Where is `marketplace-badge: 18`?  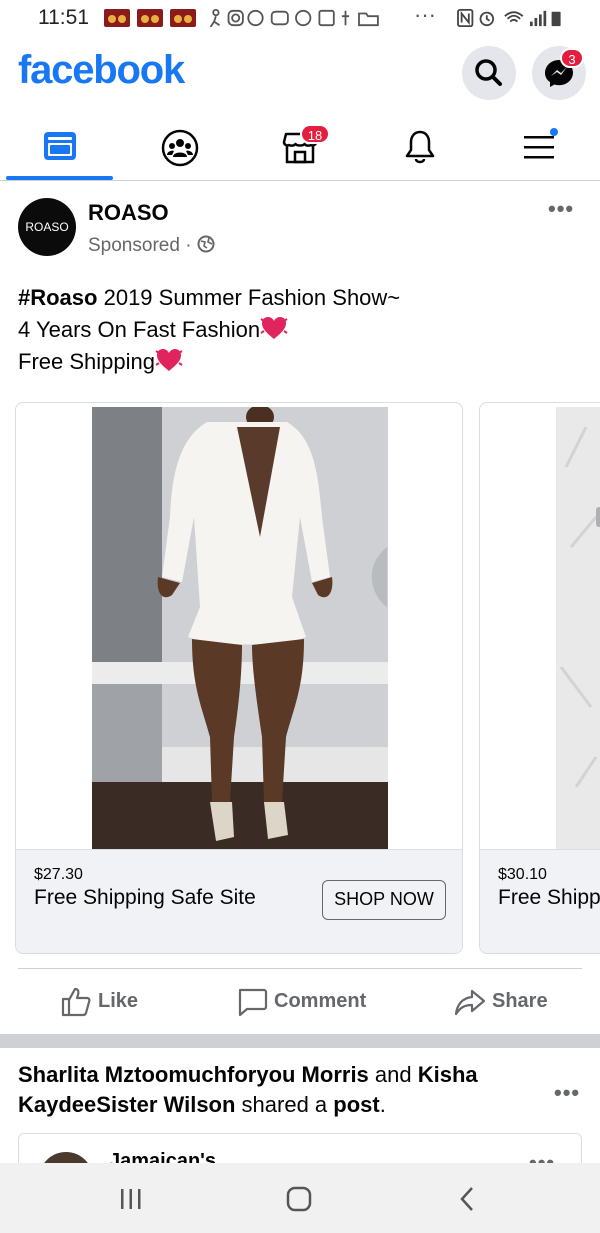 marketplace-badge: 18 is located at coordinates (315, 134).